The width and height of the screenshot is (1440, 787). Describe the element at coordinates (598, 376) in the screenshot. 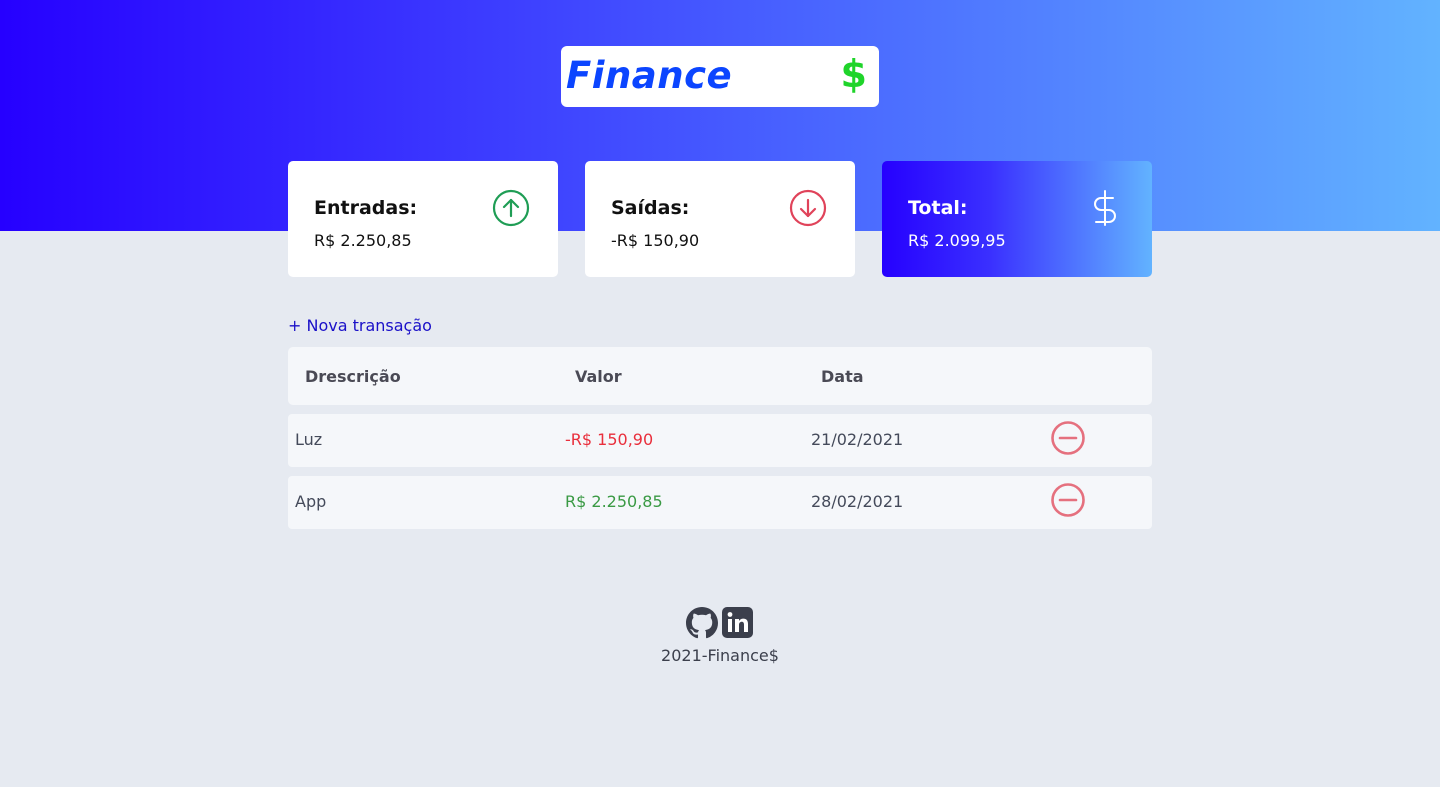

I see `column-header-amount: Valor` at that location.